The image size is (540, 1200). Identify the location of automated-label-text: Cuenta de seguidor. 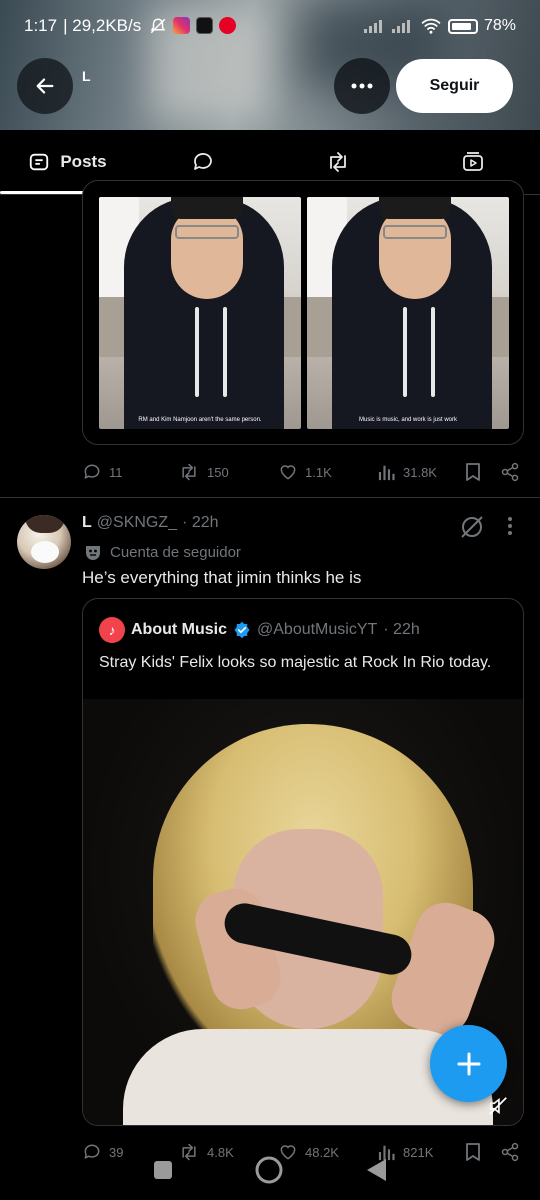
(175, 552).